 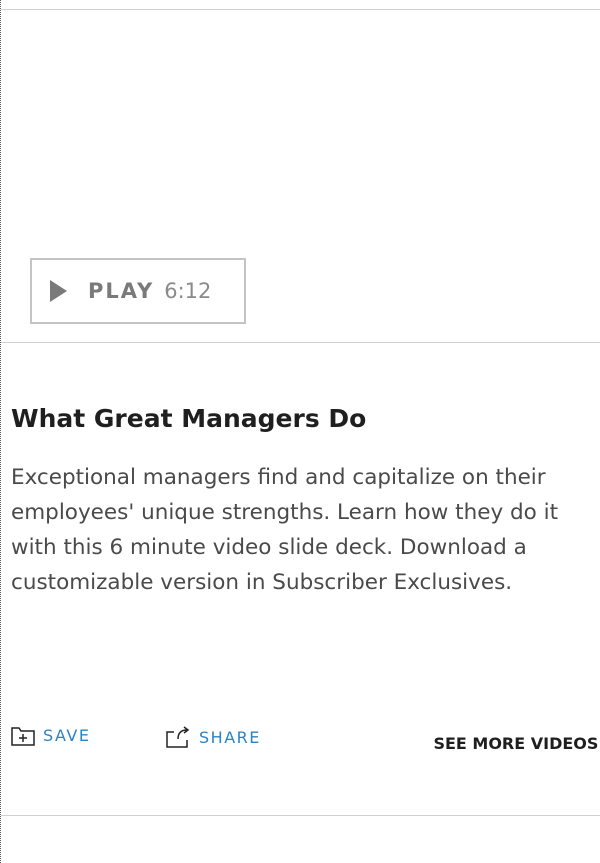 I want to click on save-label: SAVE, so click(x=67, y=735).